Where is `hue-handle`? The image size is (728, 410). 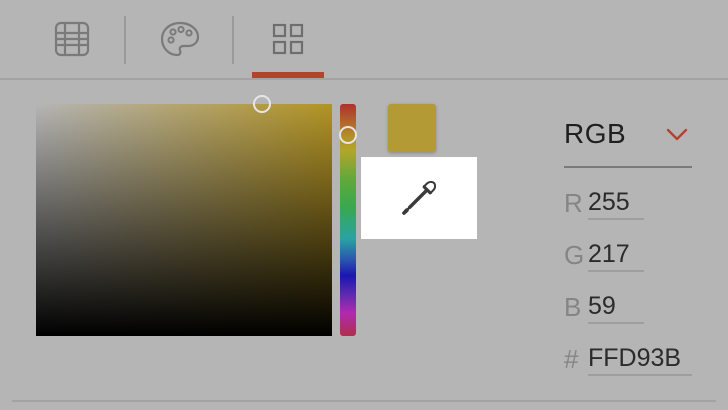 hue-handle is located at coordinates (348, 135).